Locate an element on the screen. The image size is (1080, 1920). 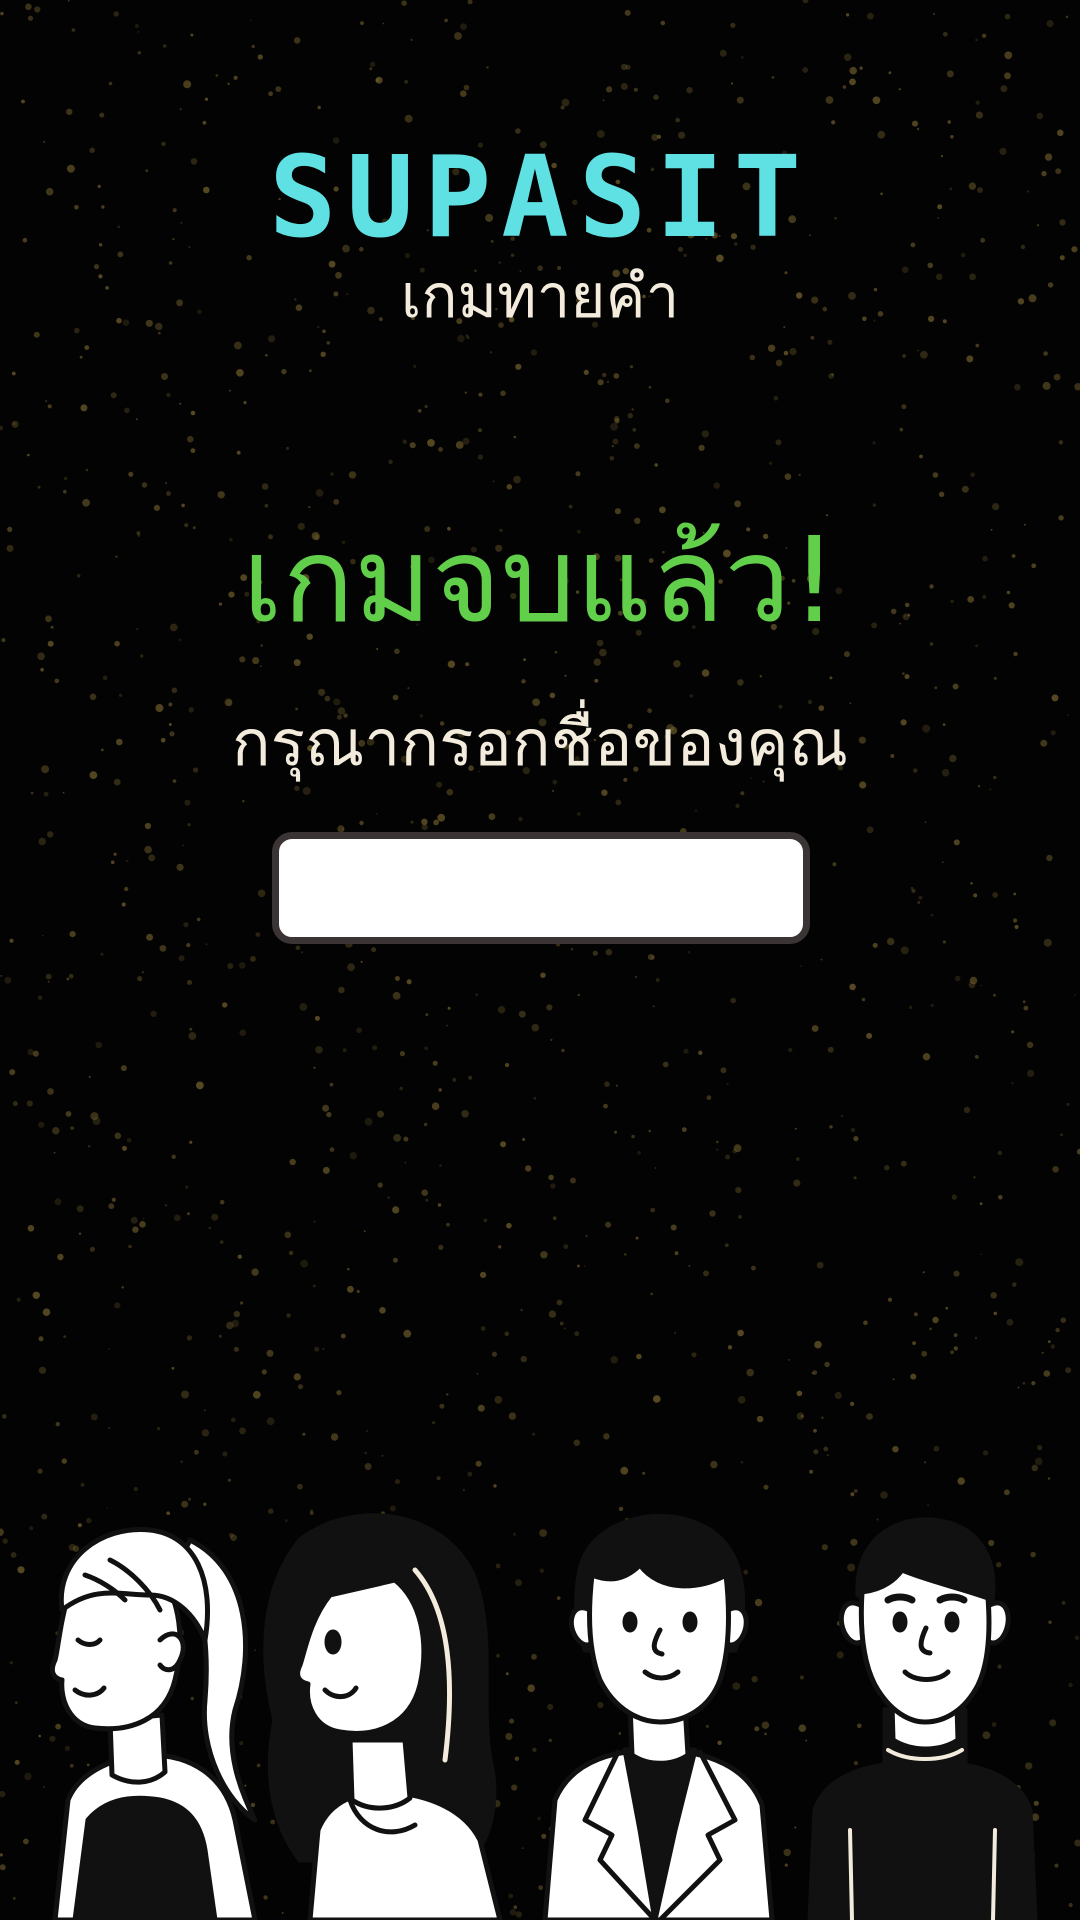
game-over-heading: เกมจบแล้ว! is located at coordinates (540, 580).